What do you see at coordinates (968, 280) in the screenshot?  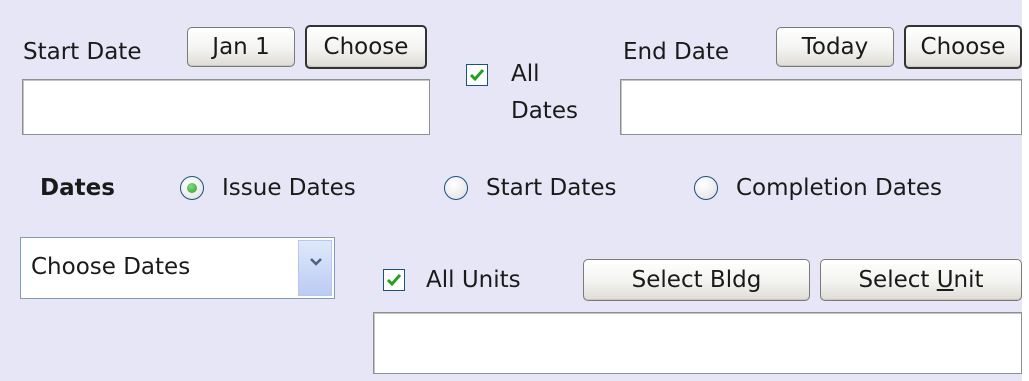 I see `select-unit-suffix: nit` at bounding box center [968, 280].